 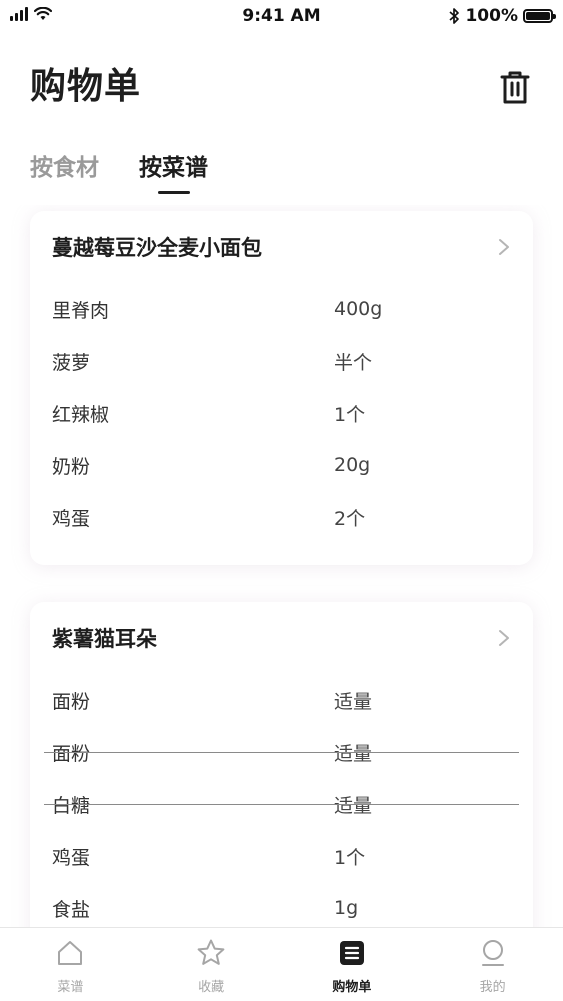 What do you see at coordinates (281, 904) in the screenshot?
I see `ingredient-row: 食盐 1g` at bounding box center [281, 904].